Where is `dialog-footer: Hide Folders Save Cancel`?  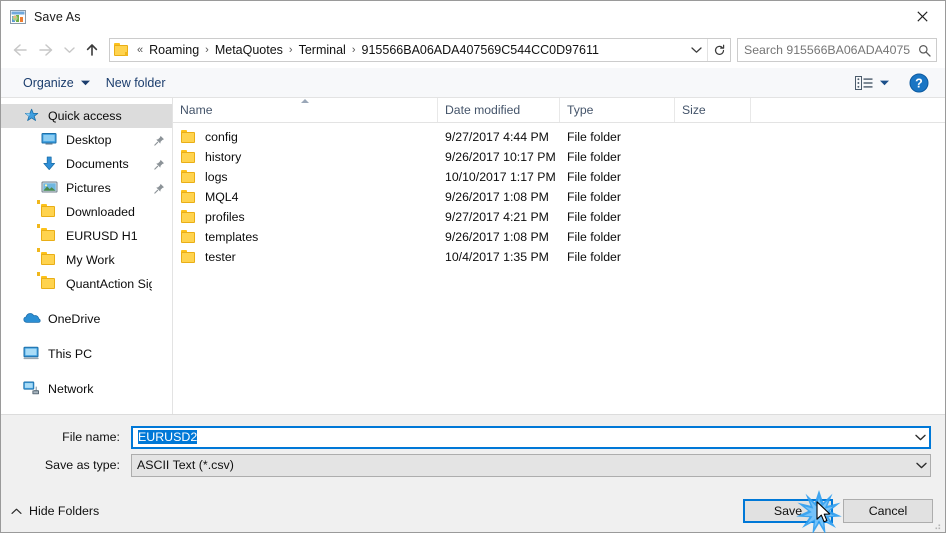
dialog-footer: Hide Folders Save Cancel is located at coordinates (473, 510).